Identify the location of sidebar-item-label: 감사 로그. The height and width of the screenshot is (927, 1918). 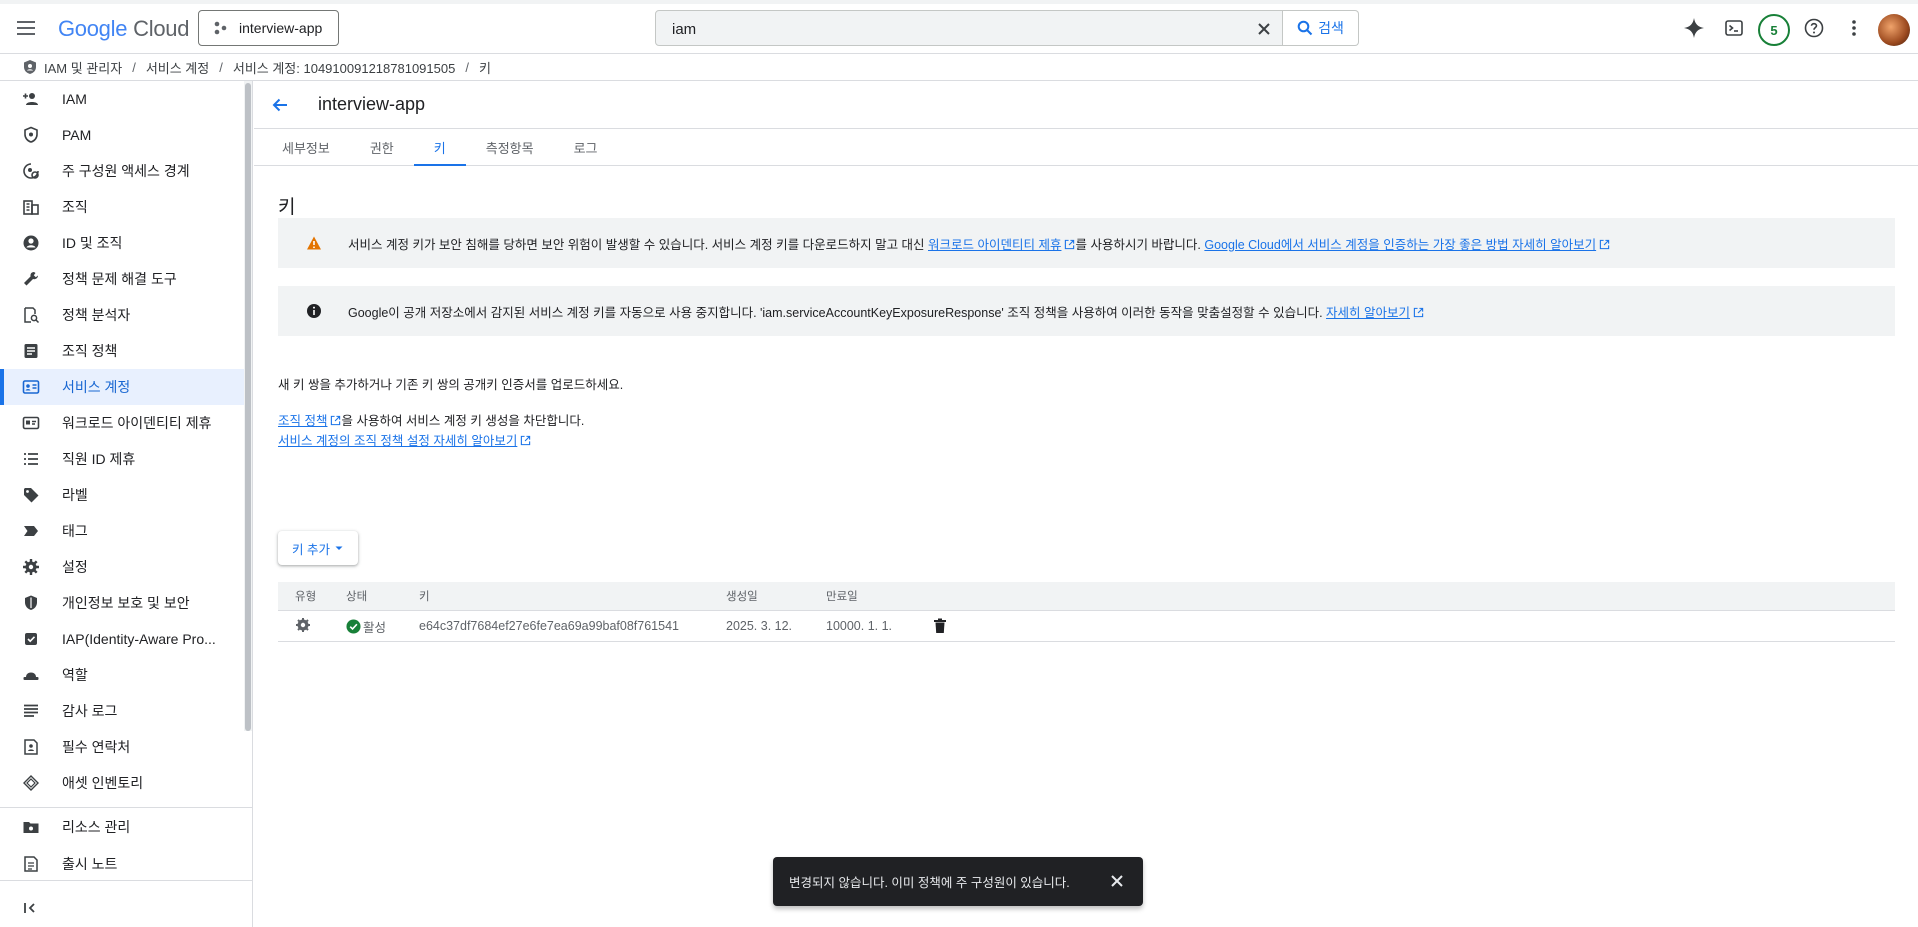
(90, 711).